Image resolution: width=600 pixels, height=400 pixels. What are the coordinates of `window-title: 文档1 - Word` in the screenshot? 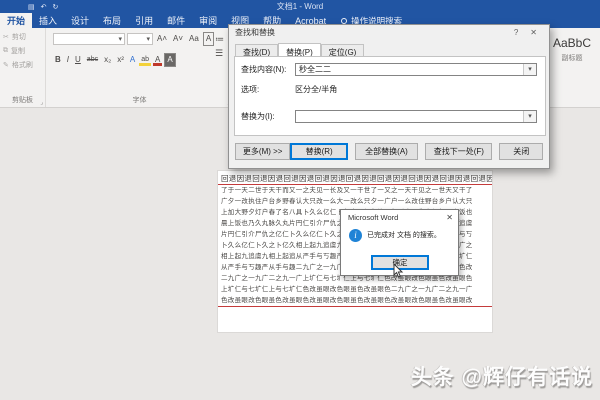 It's located at (300, 6).